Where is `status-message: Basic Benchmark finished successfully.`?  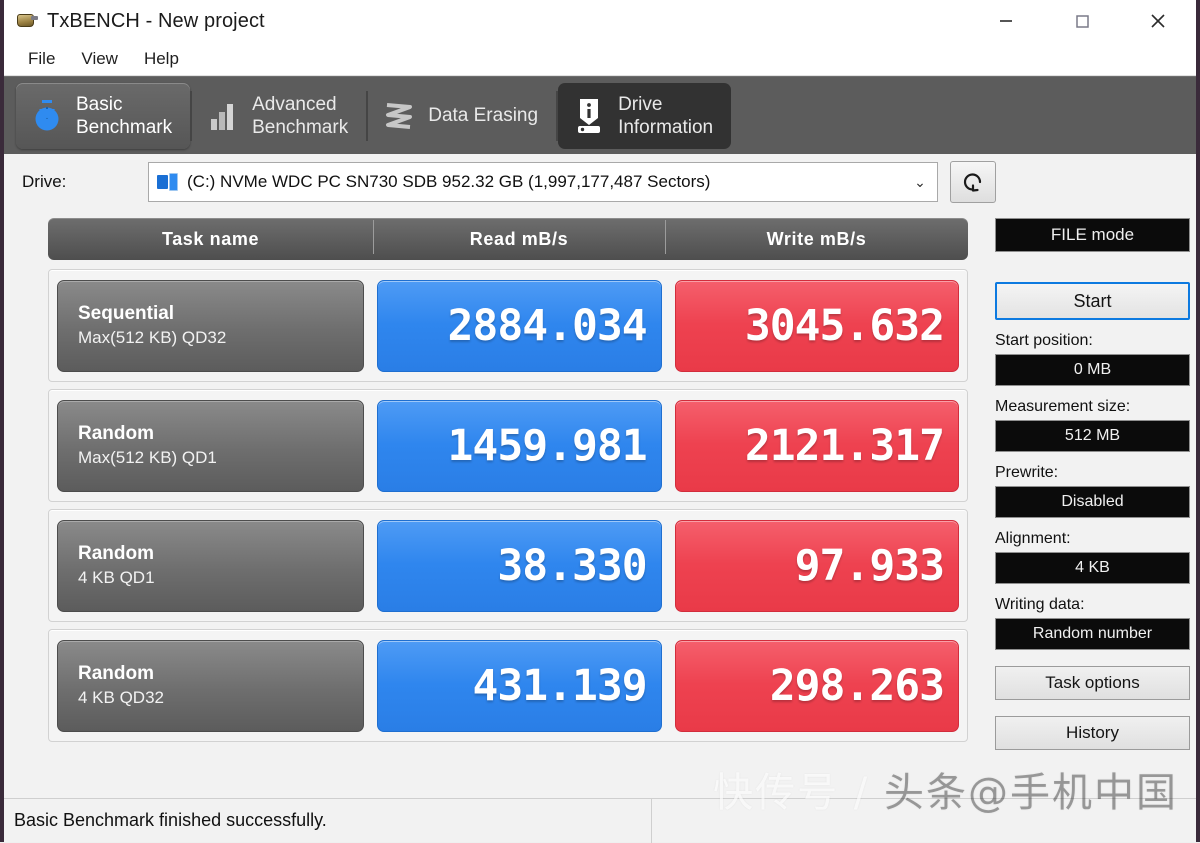 status-message: Basic Benchmark finished successfully. is located at coordinates (170, 820).